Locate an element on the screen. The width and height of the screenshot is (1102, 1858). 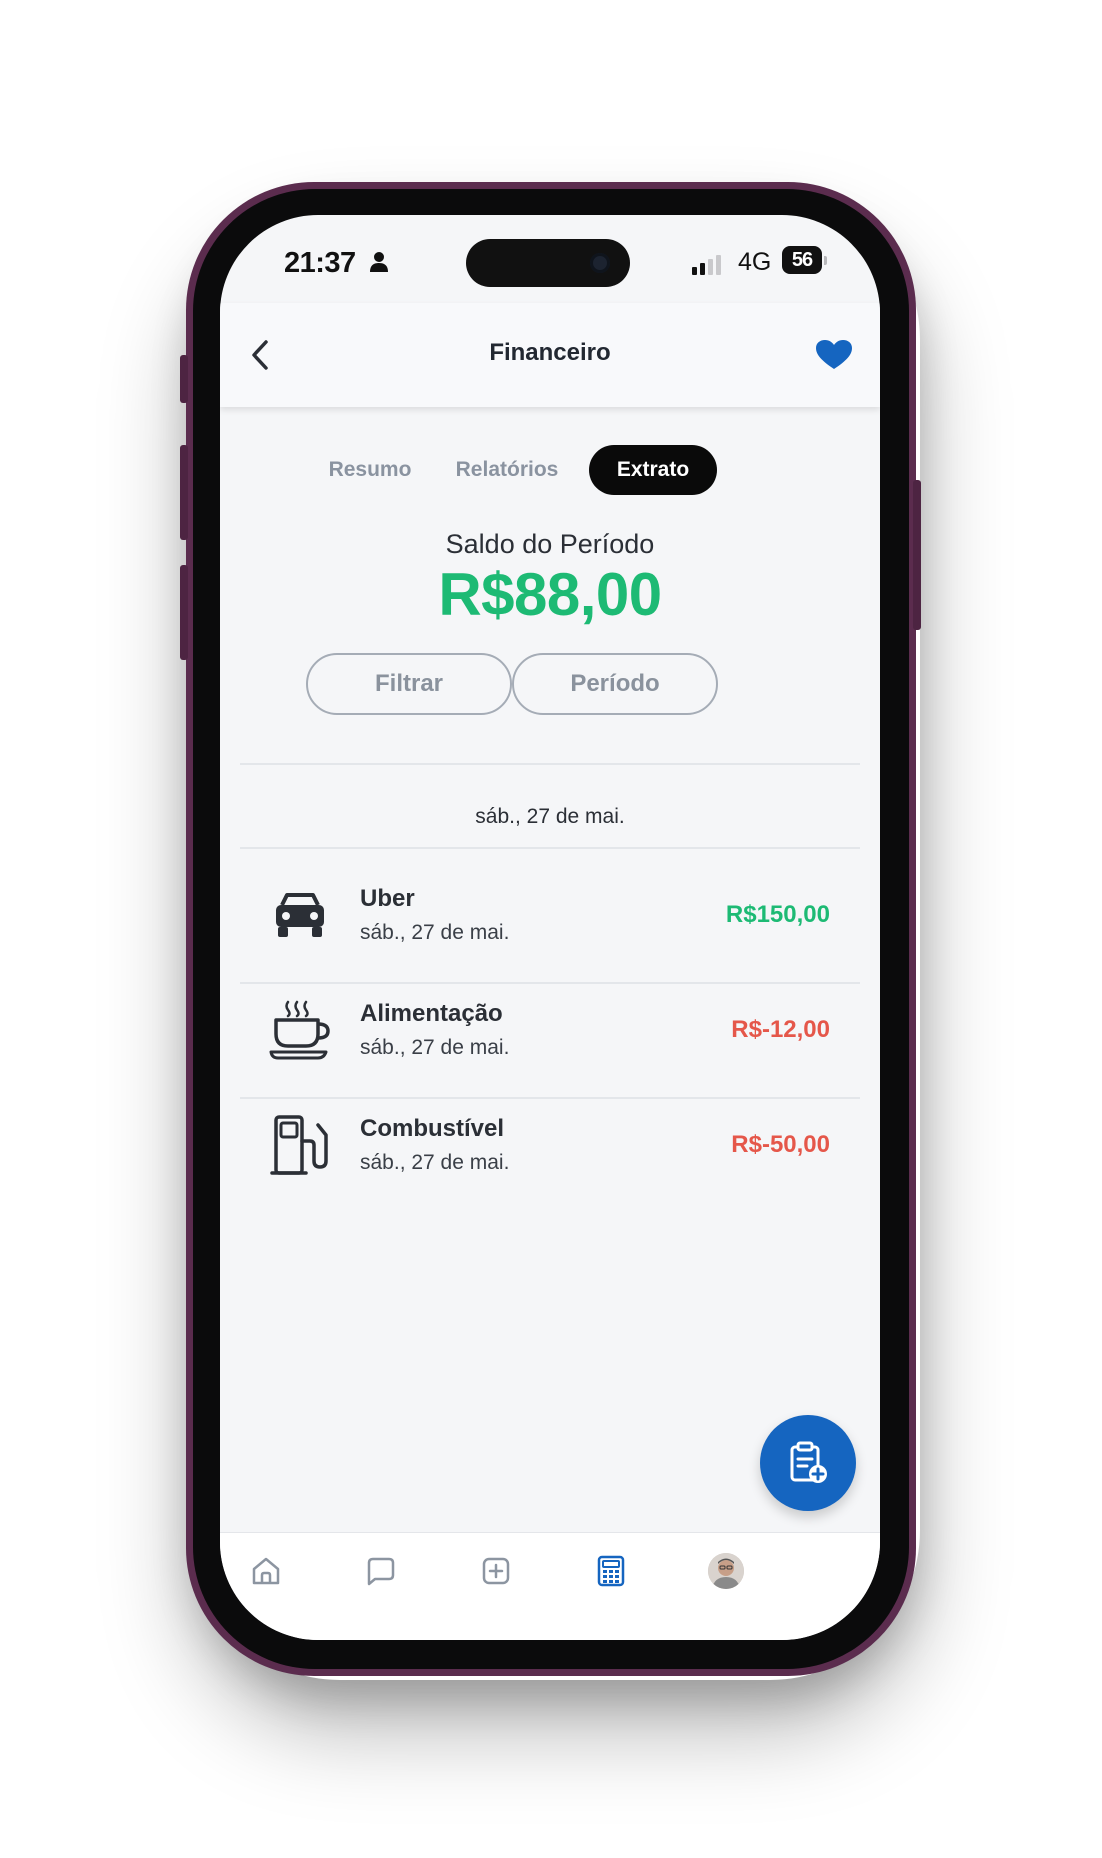
tab-financeiro is located at coordinates (611, 1571).